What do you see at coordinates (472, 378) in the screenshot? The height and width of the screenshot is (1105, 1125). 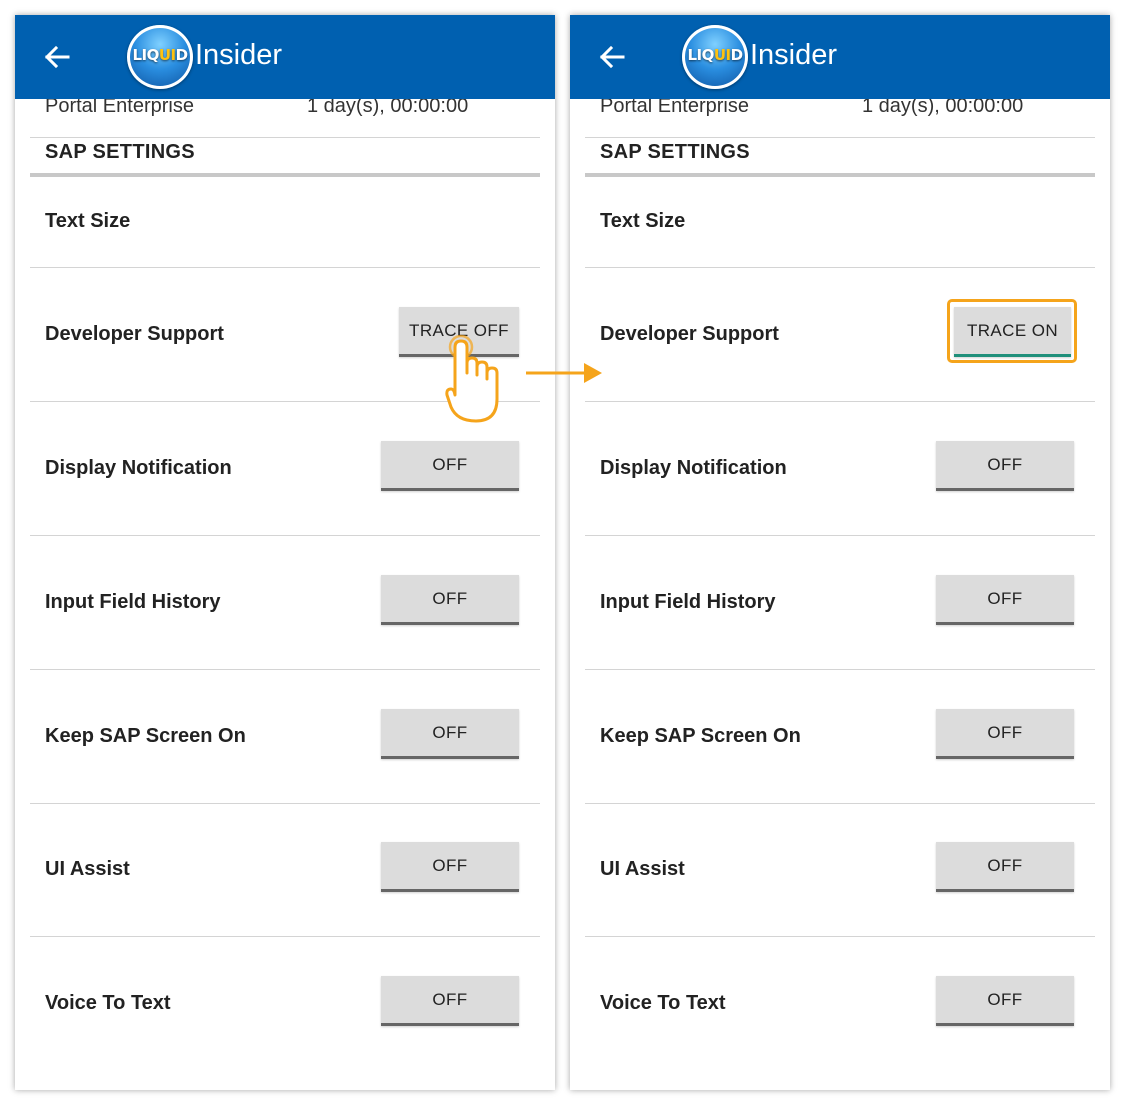 I see `hand-pointer-icon` at bounding box center [472, 378].